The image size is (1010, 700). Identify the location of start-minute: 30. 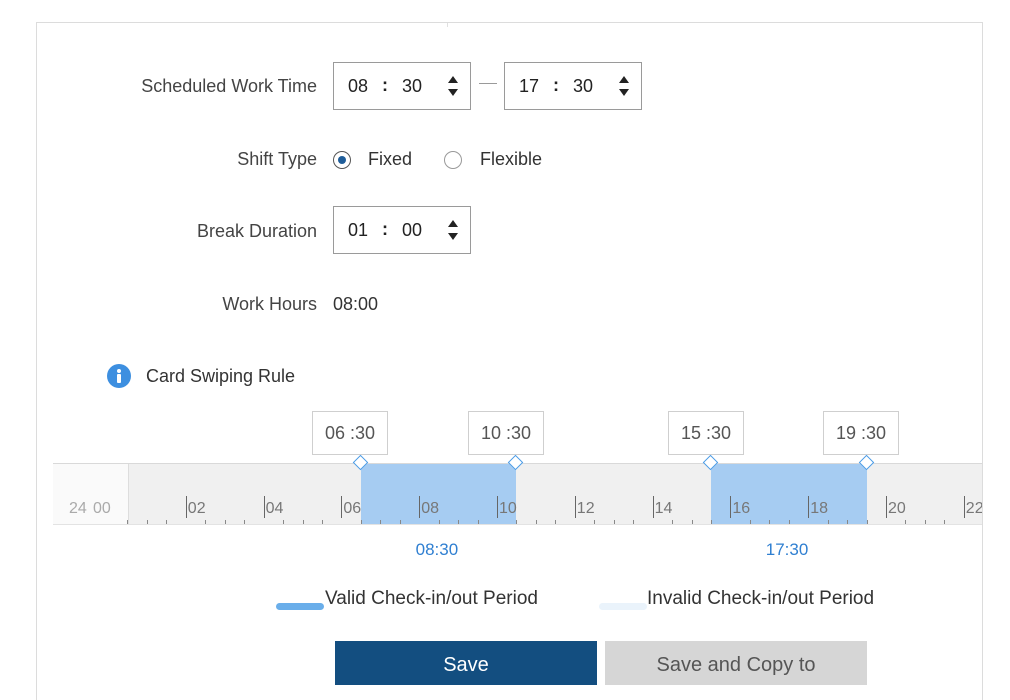
(412, 86).